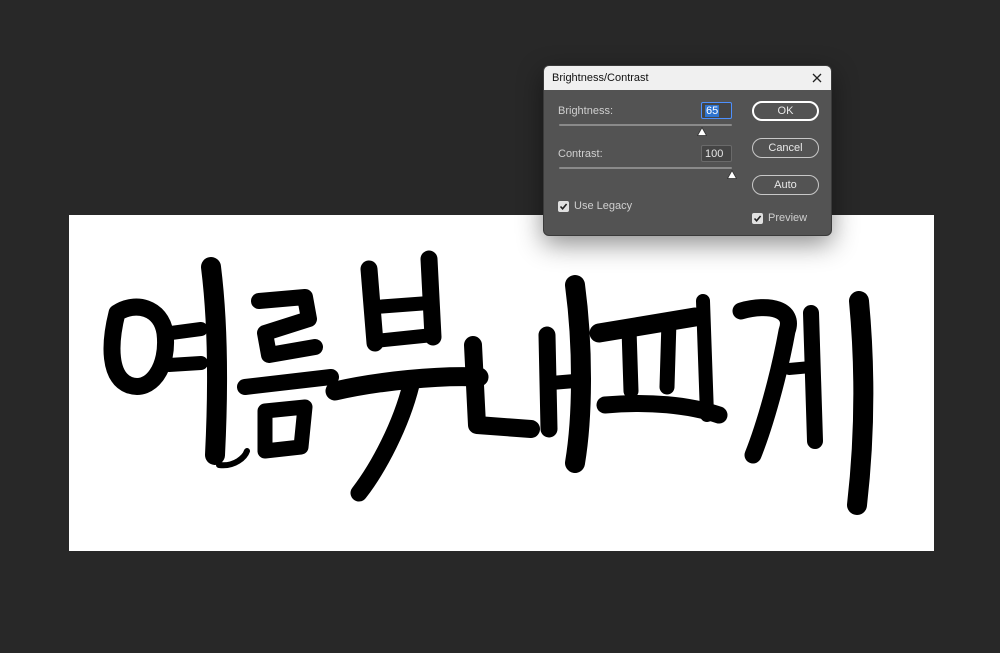  What do you see at coordinates (702, 131) in the screenshot?
I see `brightness-slider-thumb` at bounding box center [702, 131].